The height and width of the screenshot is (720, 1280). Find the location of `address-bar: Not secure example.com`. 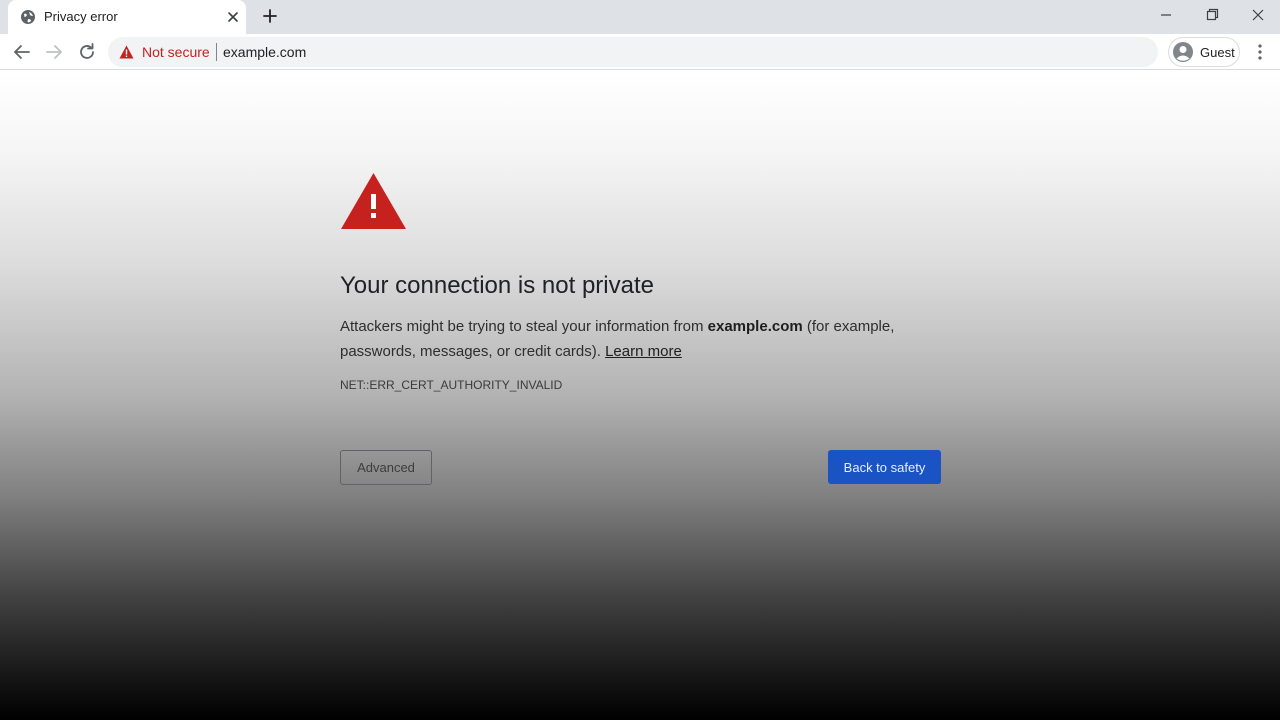

address-bar: Not secure example.com is located at coordinates (633, 52).